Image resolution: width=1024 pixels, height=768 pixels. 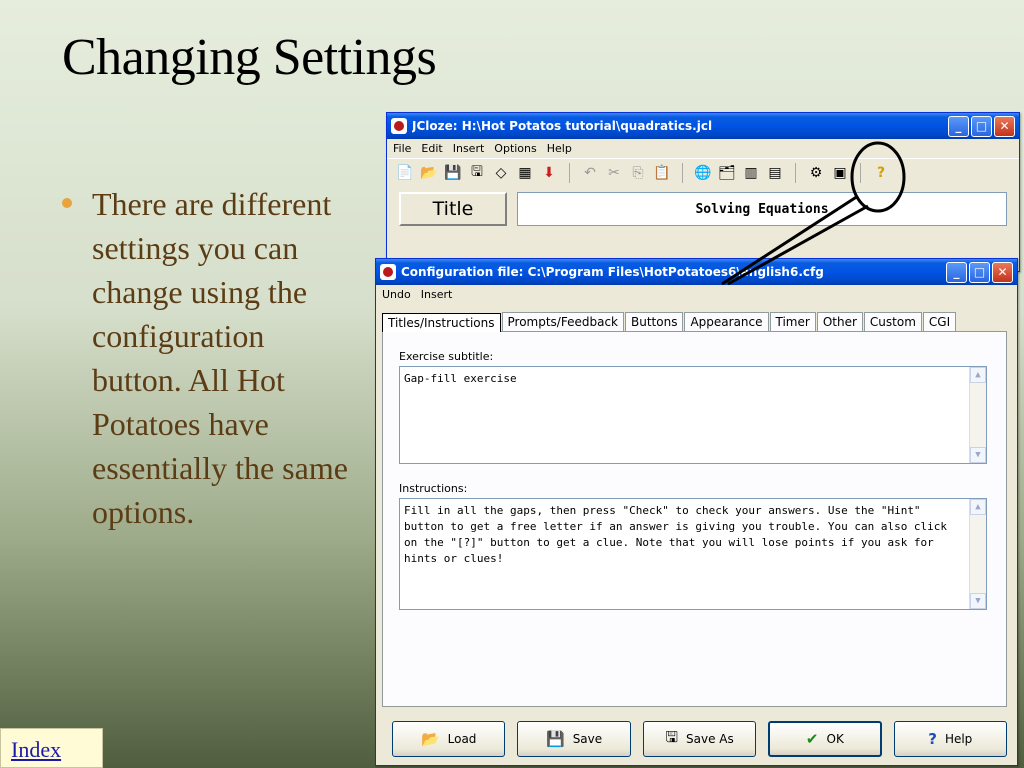 What do you see at coordinates (638, 173) in the screenshot?
I see `copy-icon: ⎘` at bounding box center [638, 173].